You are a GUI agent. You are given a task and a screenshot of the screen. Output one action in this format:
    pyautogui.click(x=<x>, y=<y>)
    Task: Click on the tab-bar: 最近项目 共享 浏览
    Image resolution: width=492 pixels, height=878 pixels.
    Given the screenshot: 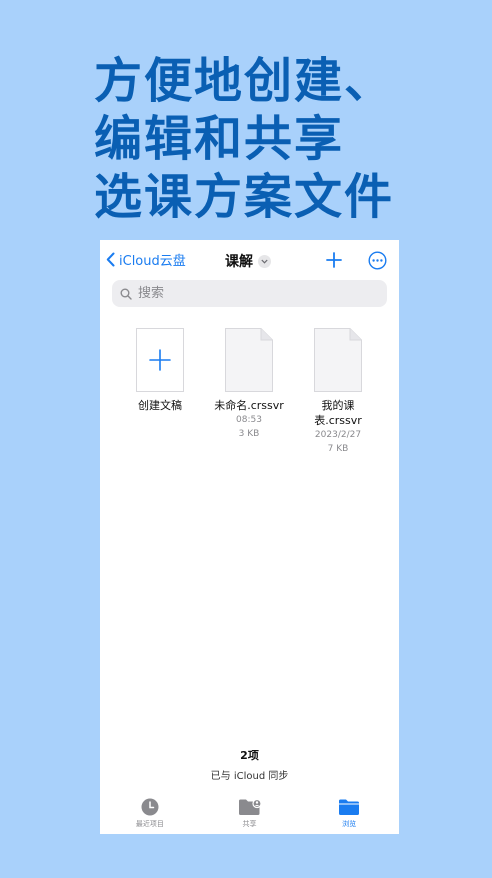 What is the action you would take?
    pyautogui.click(x=249, y=813)
    